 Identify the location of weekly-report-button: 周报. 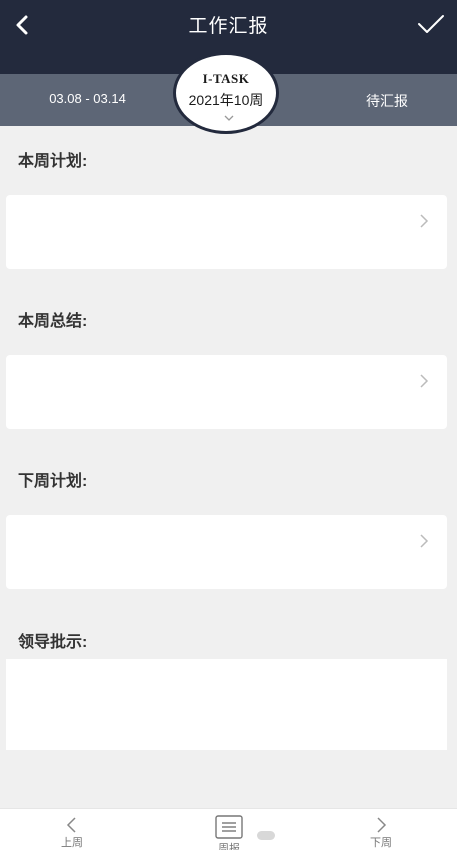
(229, 832).